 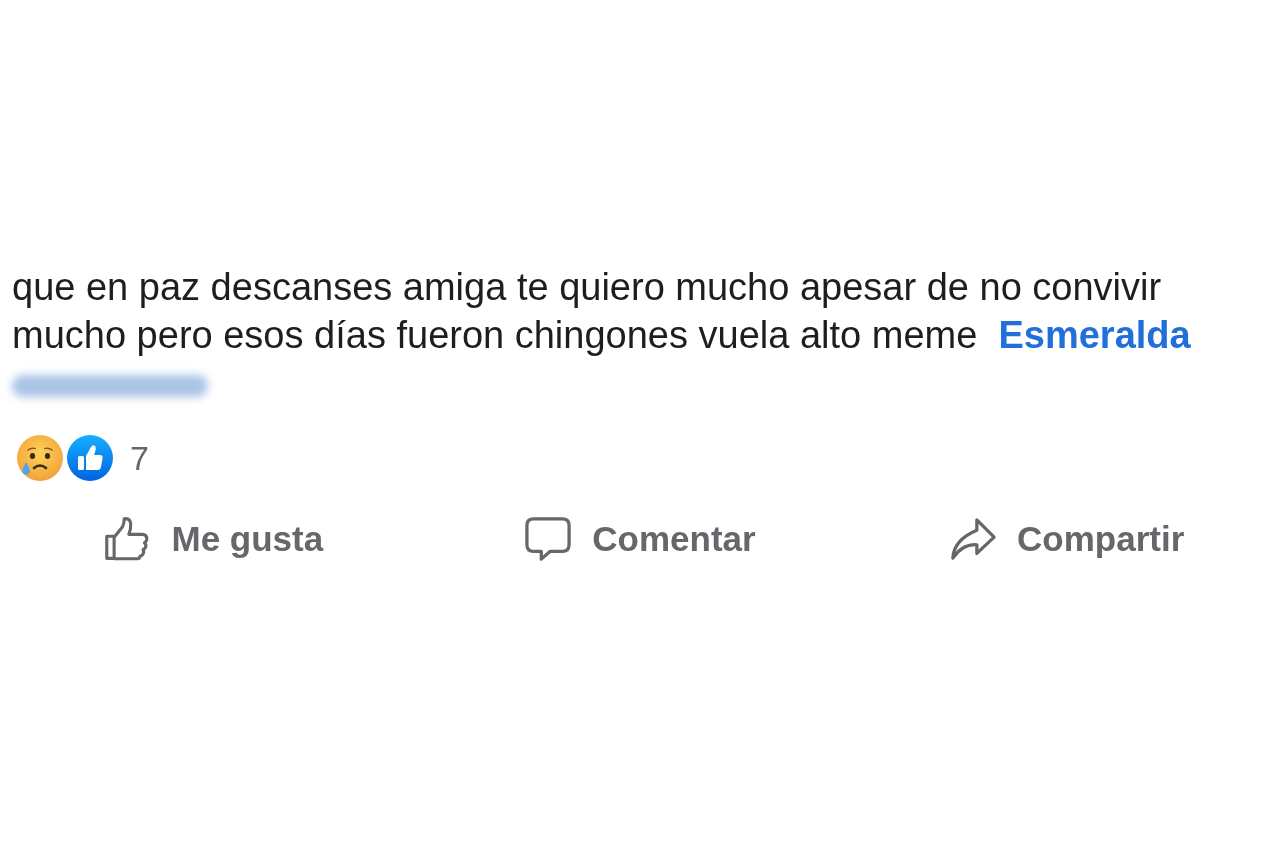 What do you see at coordinates (1067, 539) in the screenshot?
I see `share-button: Compartir` at bounding box center [1067, 539].